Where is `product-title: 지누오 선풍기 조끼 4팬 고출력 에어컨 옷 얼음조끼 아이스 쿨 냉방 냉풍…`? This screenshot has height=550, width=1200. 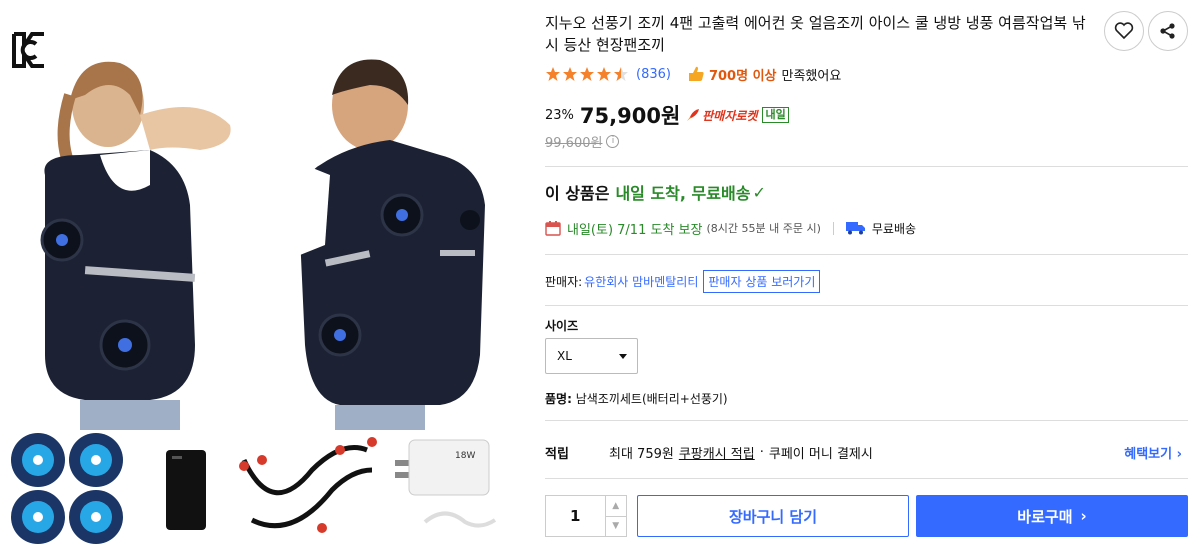 product-title: 지누오 선풍기 조끼 4팬 고출력 에어컨 옷 얼음조끼 아이스 쿨 냉방 냉풍… is located at coordinates (815, 34).